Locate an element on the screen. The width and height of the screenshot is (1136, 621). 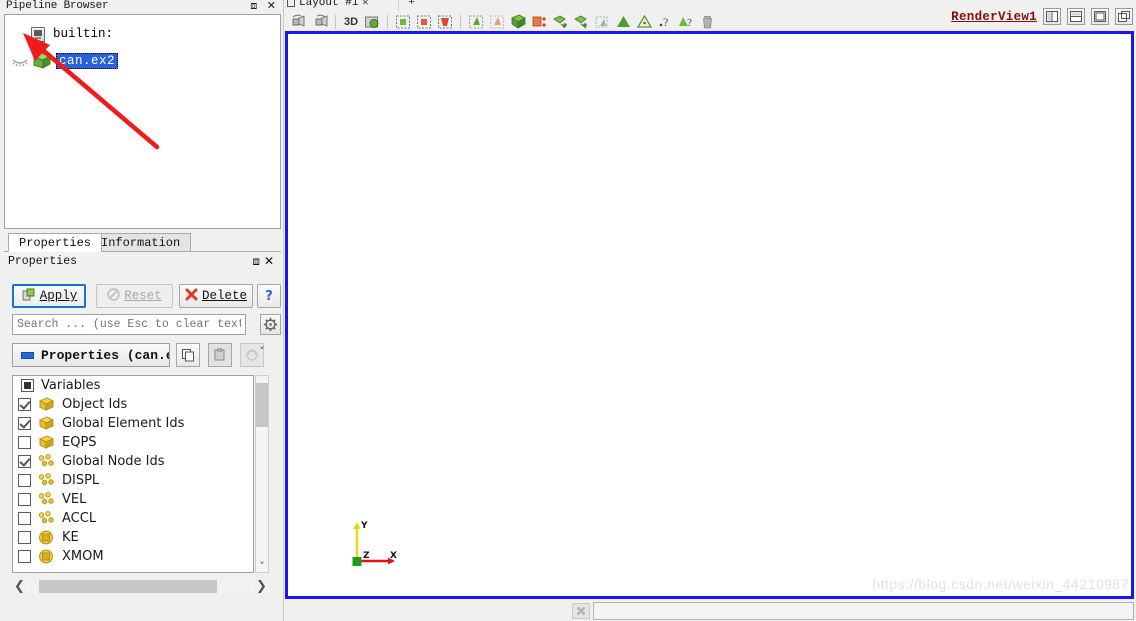
delete-button-label: Delete is located at coordinates (224, 296).